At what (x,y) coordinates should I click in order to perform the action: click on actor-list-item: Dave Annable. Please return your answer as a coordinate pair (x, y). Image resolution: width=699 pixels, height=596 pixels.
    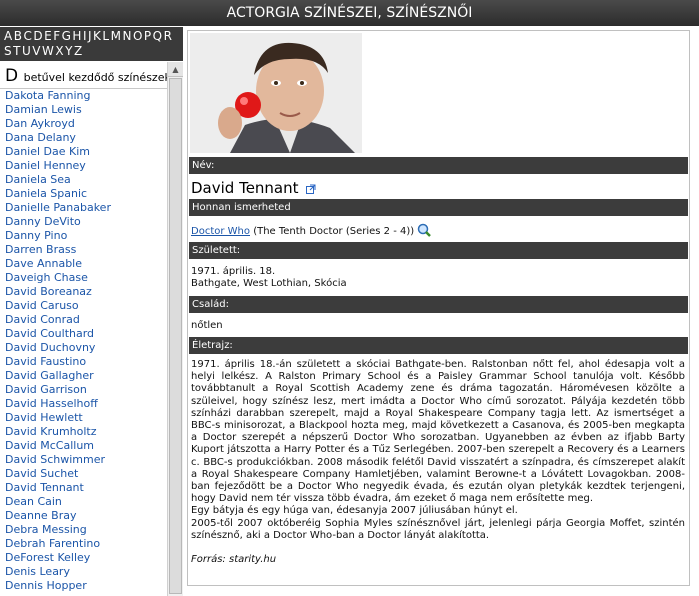
    Looking at the image, I should click on (83, 264).